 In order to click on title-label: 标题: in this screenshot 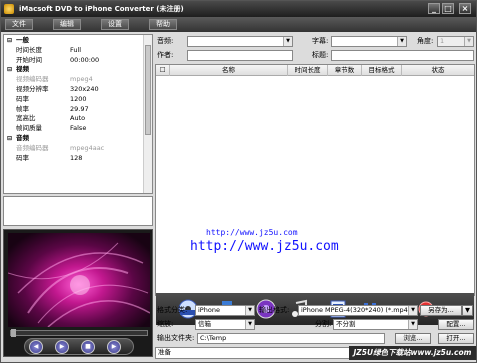, I will do `click(320, 55)`.